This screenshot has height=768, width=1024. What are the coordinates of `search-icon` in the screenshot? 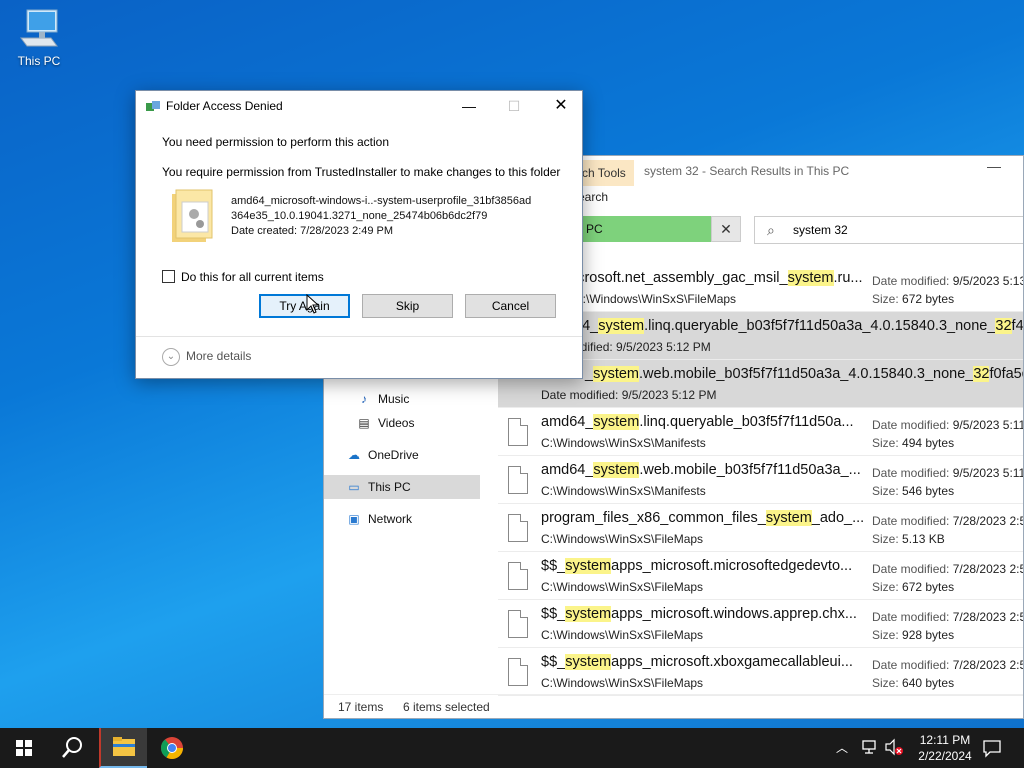 It's located at (72, 747).